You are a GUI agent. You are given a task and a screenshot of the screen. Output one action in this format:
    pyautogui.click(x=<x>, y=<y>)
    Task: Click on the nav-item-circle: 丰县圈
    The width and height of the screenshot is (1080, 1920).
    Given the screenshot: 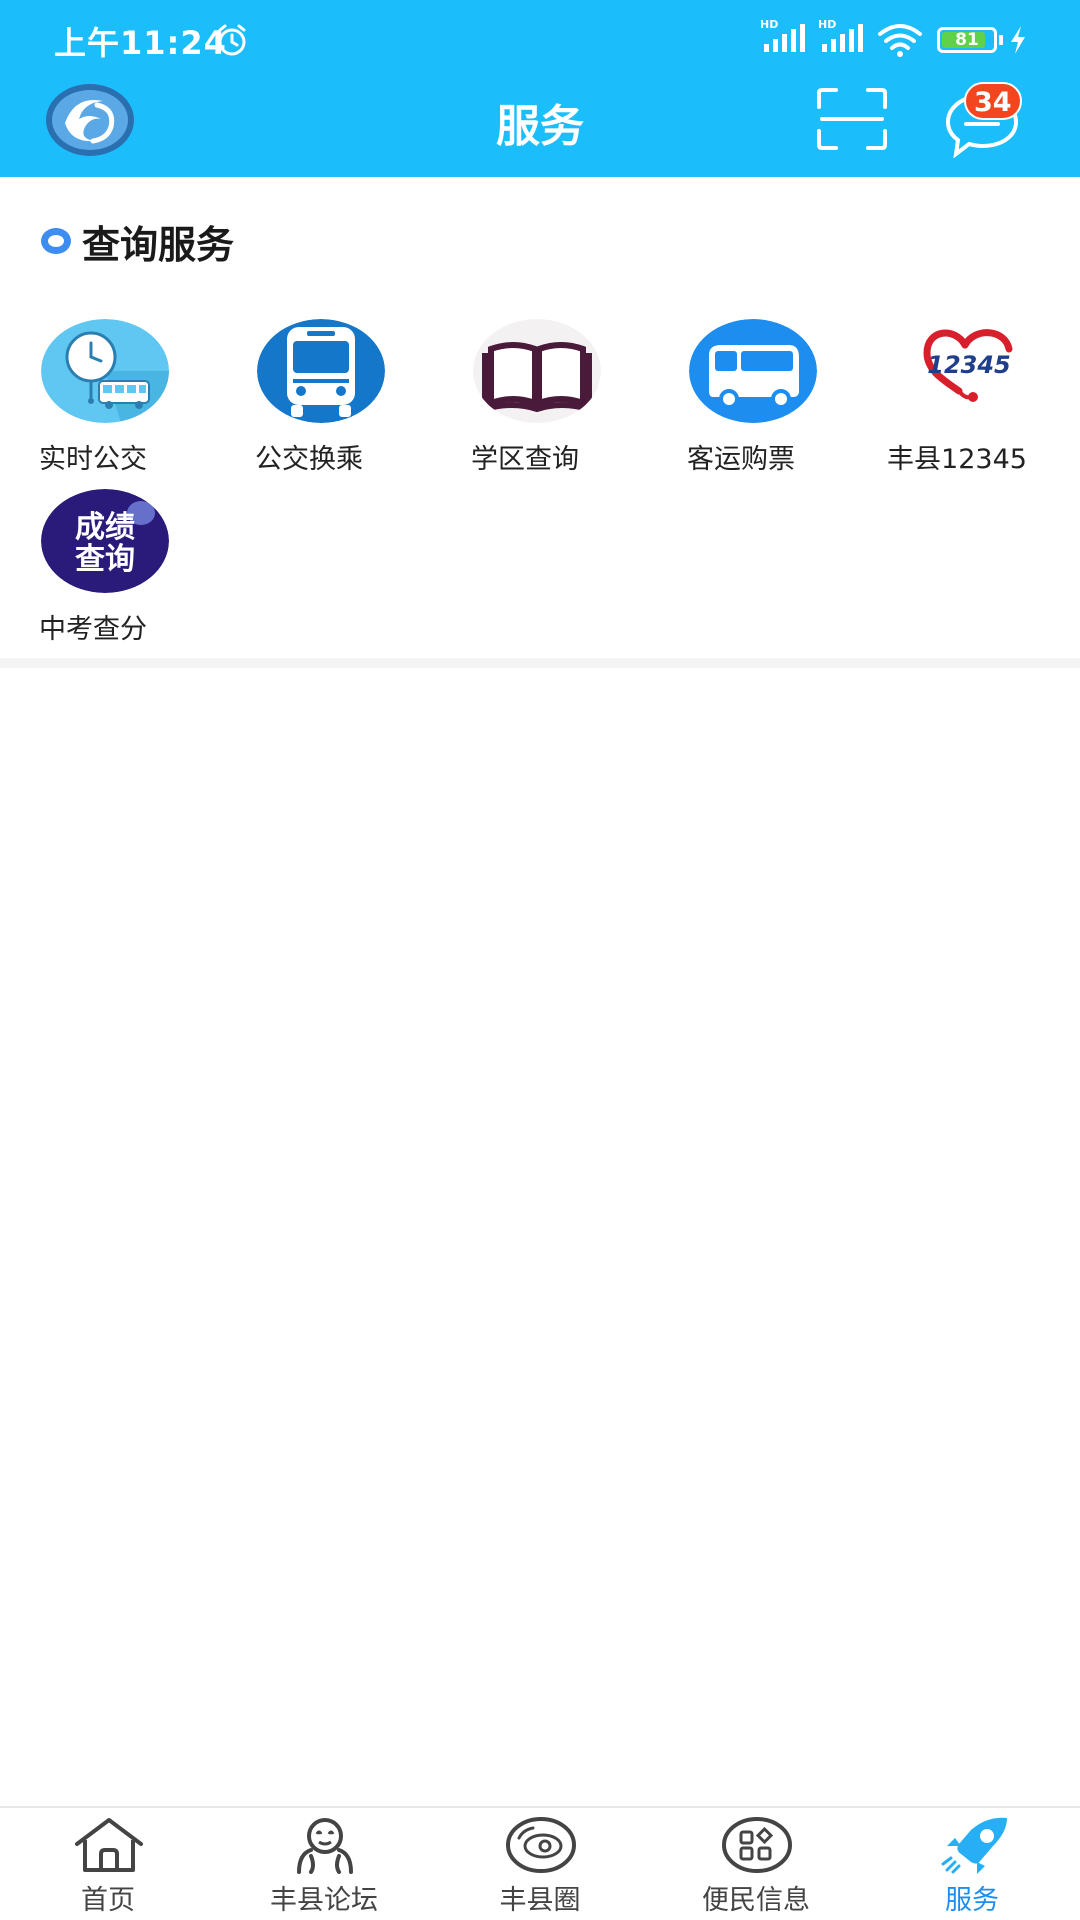 What is the action you would take?
    pyautogui.click(x=540, y=1864)
    